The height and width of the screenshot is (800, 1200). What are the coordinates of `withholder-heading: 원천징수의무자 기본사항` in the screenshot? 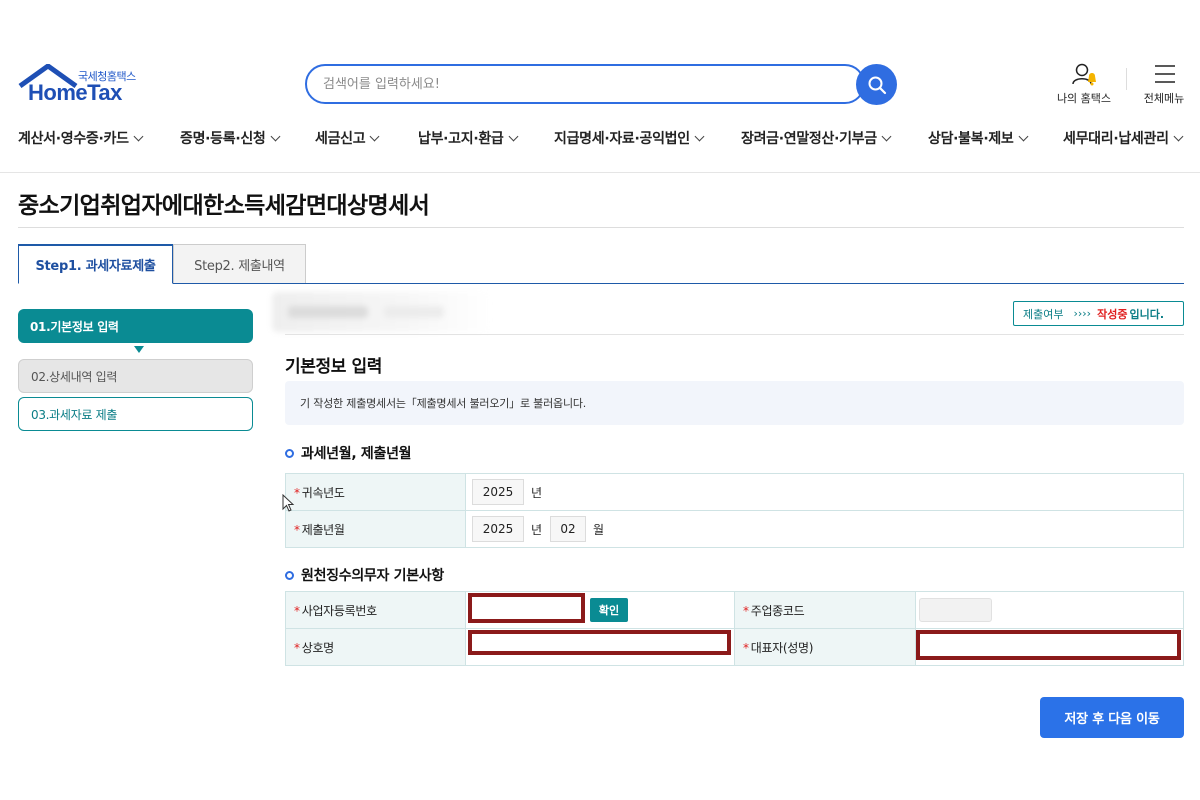 It's located at (364, 575).